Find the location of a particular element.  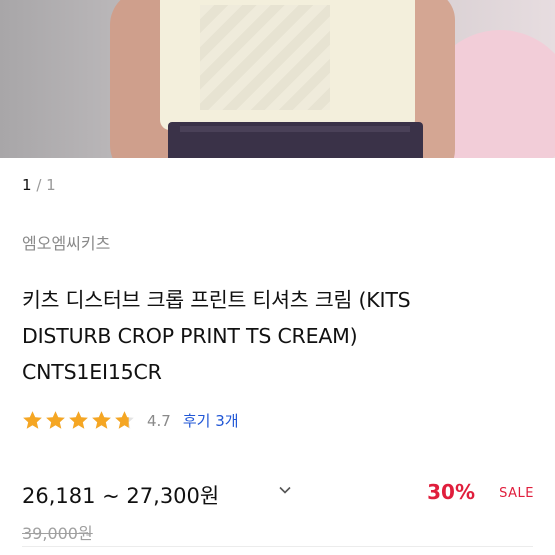

image-counter: 1 / 1 is located at coordinates (39, 185).